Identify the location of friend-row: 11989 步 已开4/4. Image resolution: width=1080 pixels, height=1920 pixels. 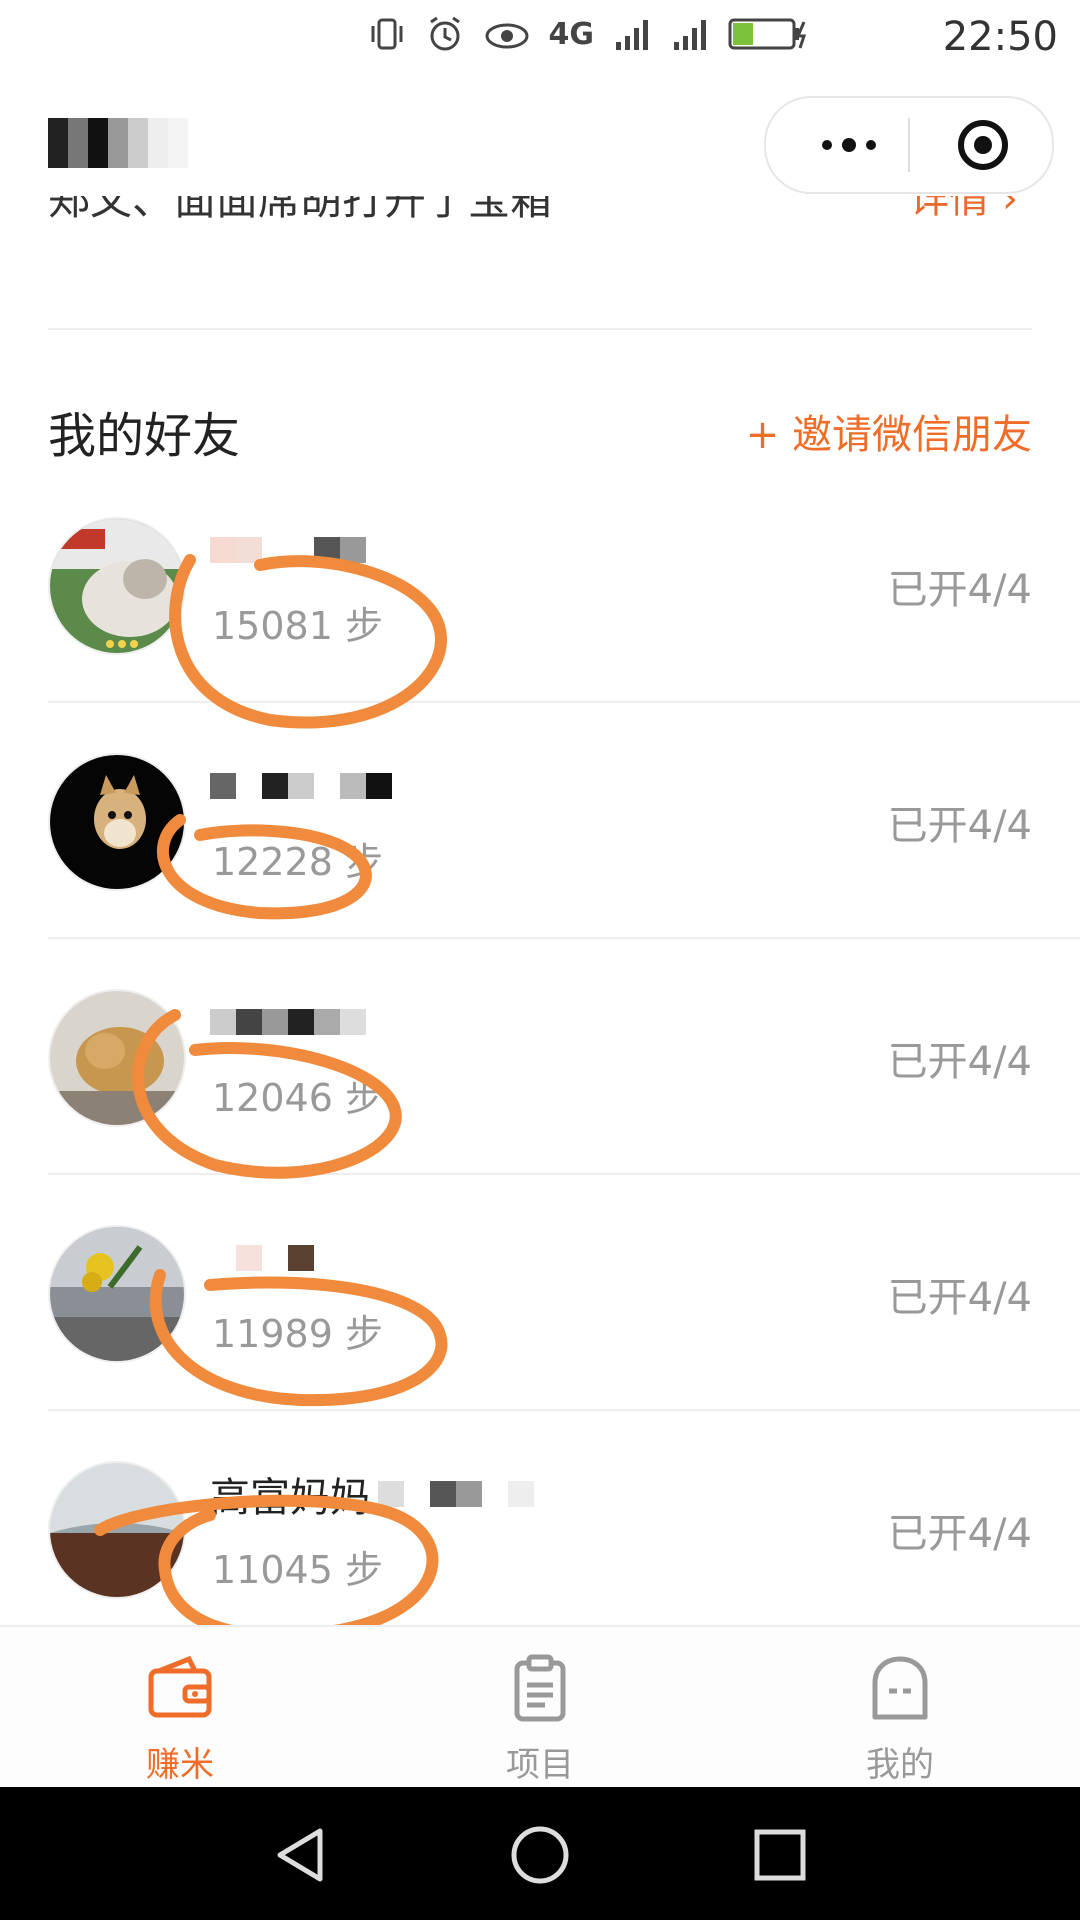
(564, 1293).